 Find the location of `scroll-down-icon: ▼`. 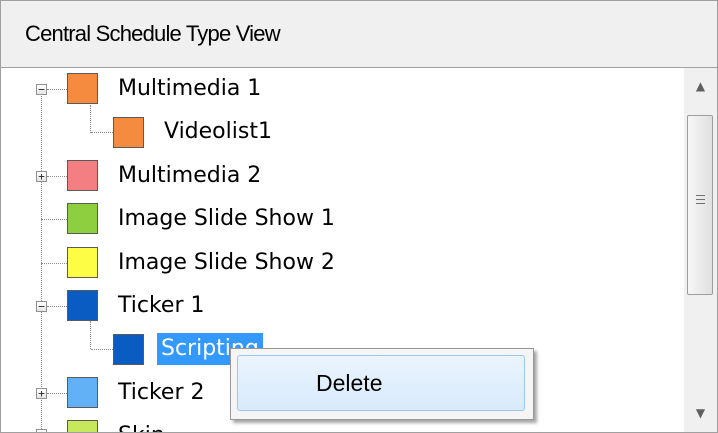

scroll-down-icon: ▼ is located at coordinates (700, 413).